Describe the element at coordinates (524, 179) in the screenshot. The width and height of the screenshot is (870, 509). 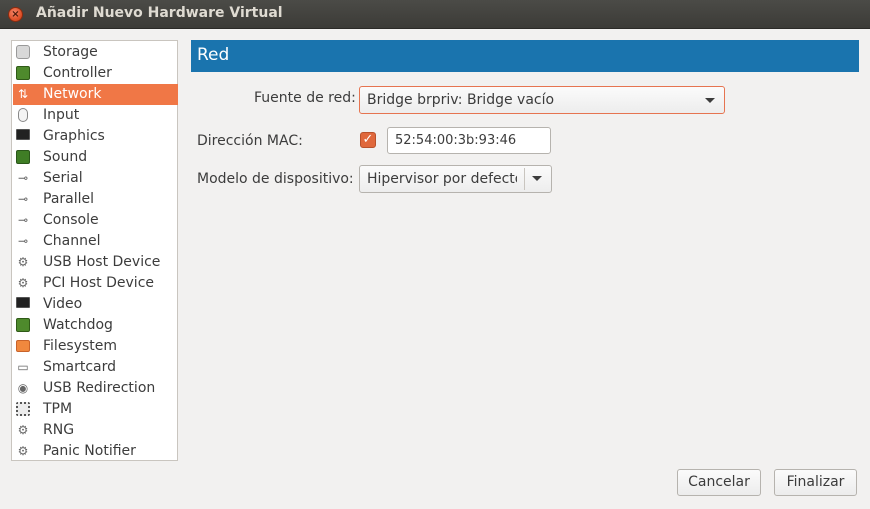
I see `dropdown-divider` at that location.